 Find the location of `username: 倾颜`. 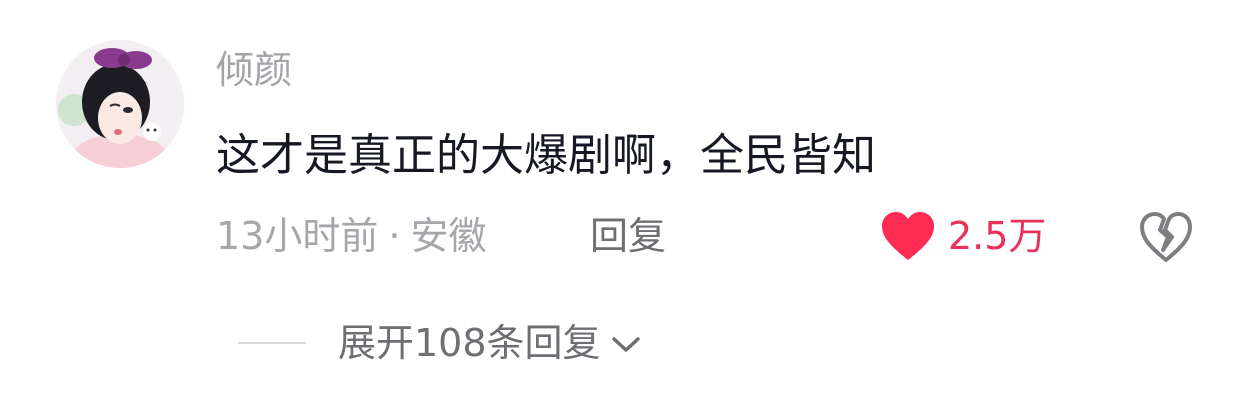

username: 倾颜 is located at coordinates (254, 71).